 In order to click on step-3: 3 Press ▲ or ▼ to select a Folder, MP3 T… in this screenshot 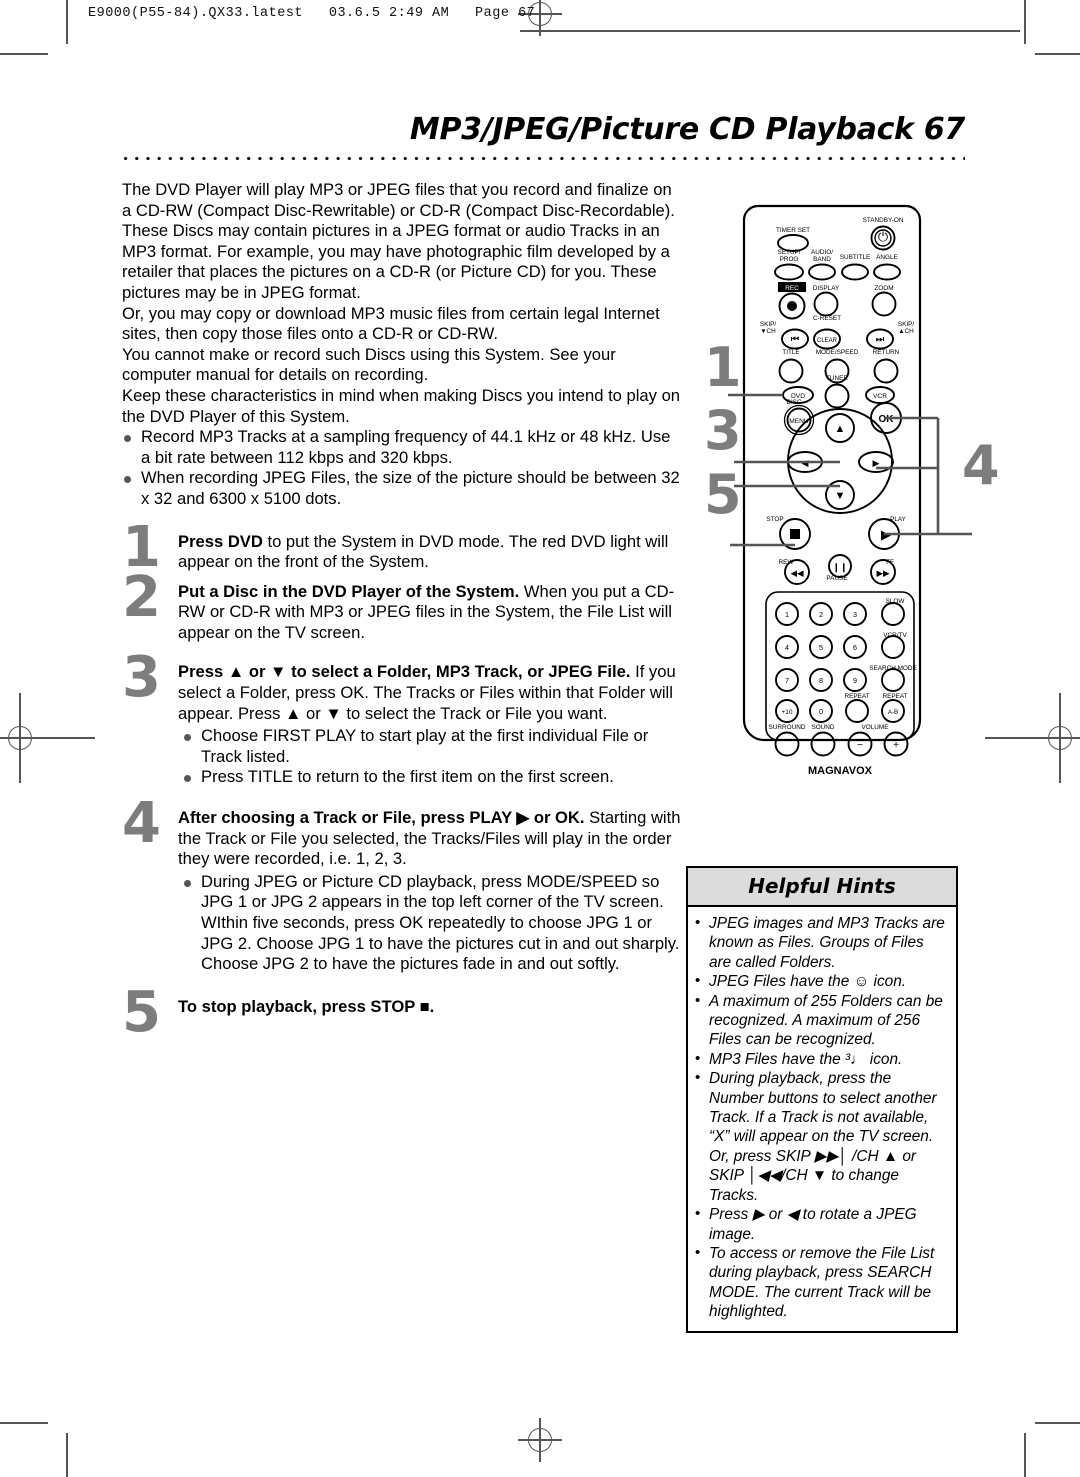, I will do `click(402, 719)`.